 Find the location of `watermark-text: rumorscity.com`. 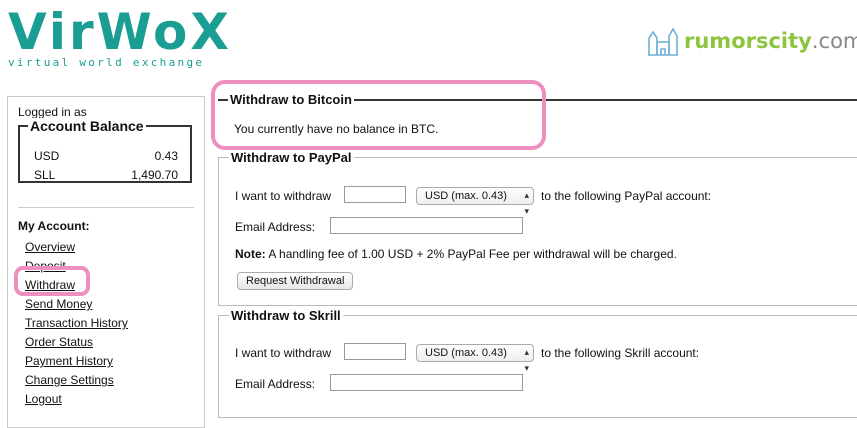

watermark-text: rumorscity.com is located at coordinates (770, 41).